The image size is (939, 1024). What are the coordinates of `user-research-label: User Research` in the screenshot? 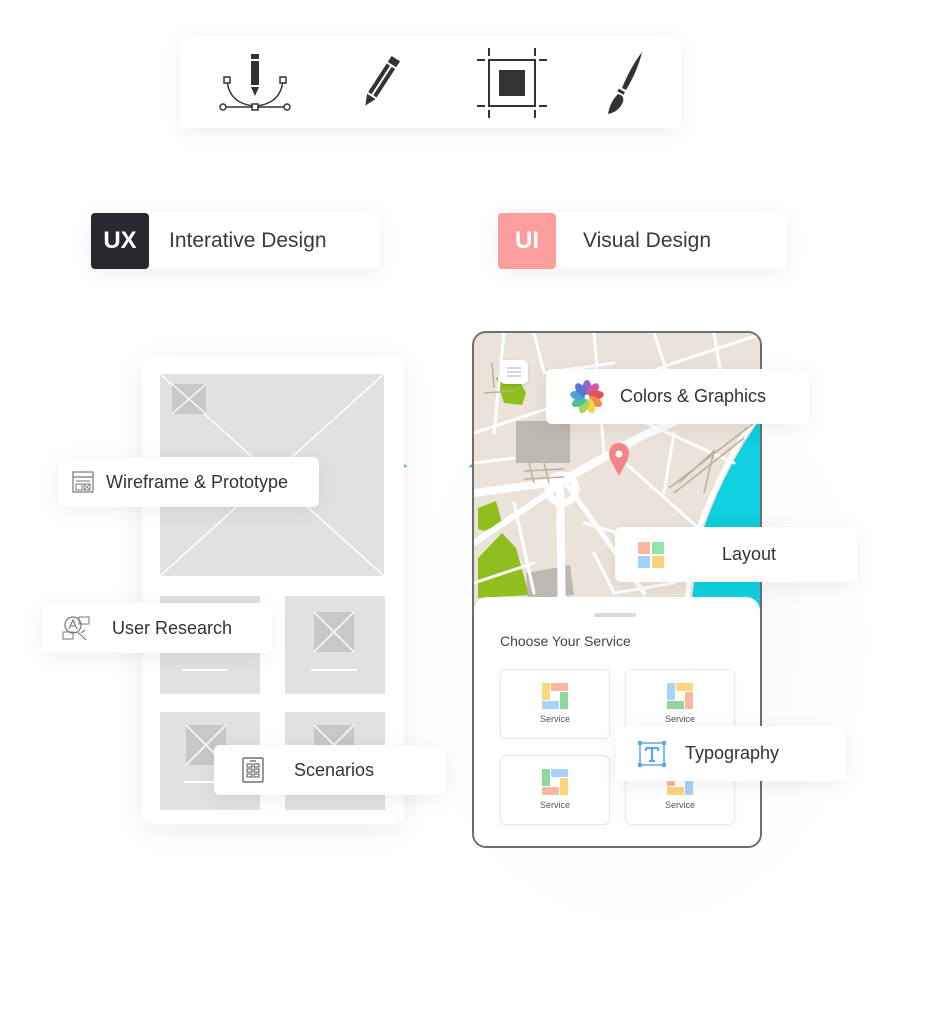 It's located at (157, 628).